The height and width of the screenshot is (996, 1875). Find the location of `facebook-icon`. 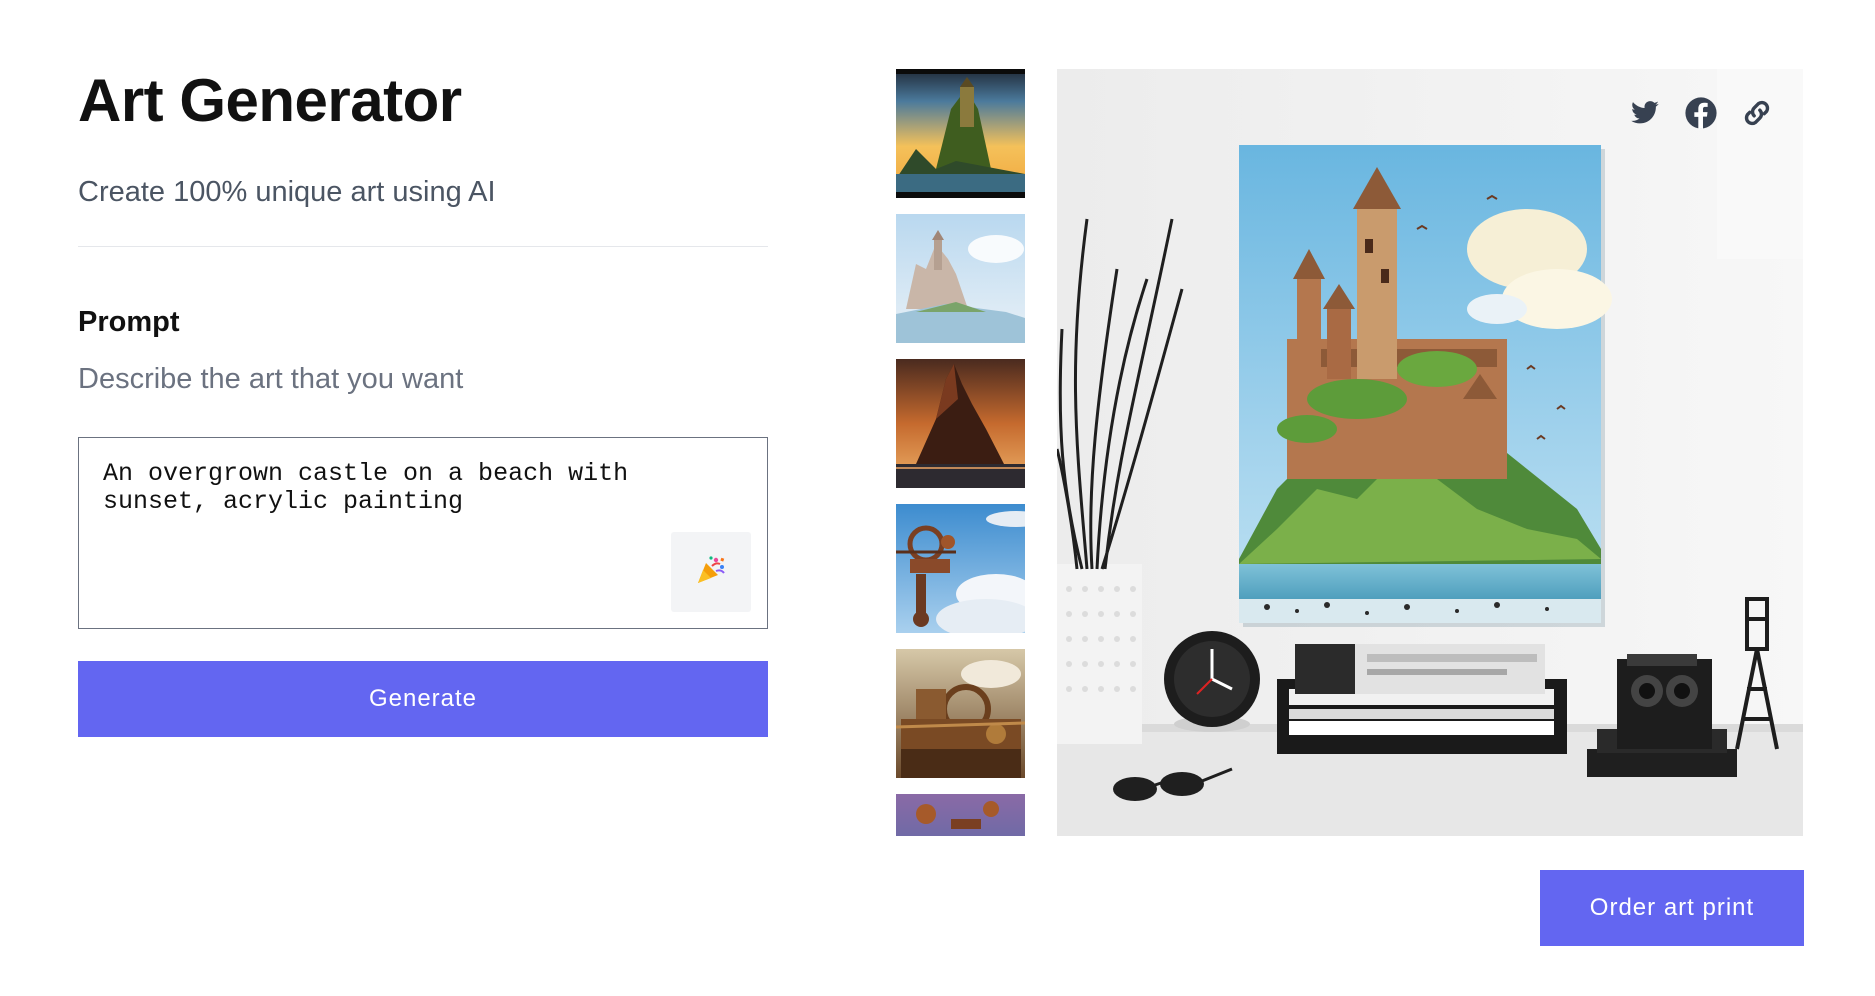

facebook-icon is located at coordinates (1701, 113).